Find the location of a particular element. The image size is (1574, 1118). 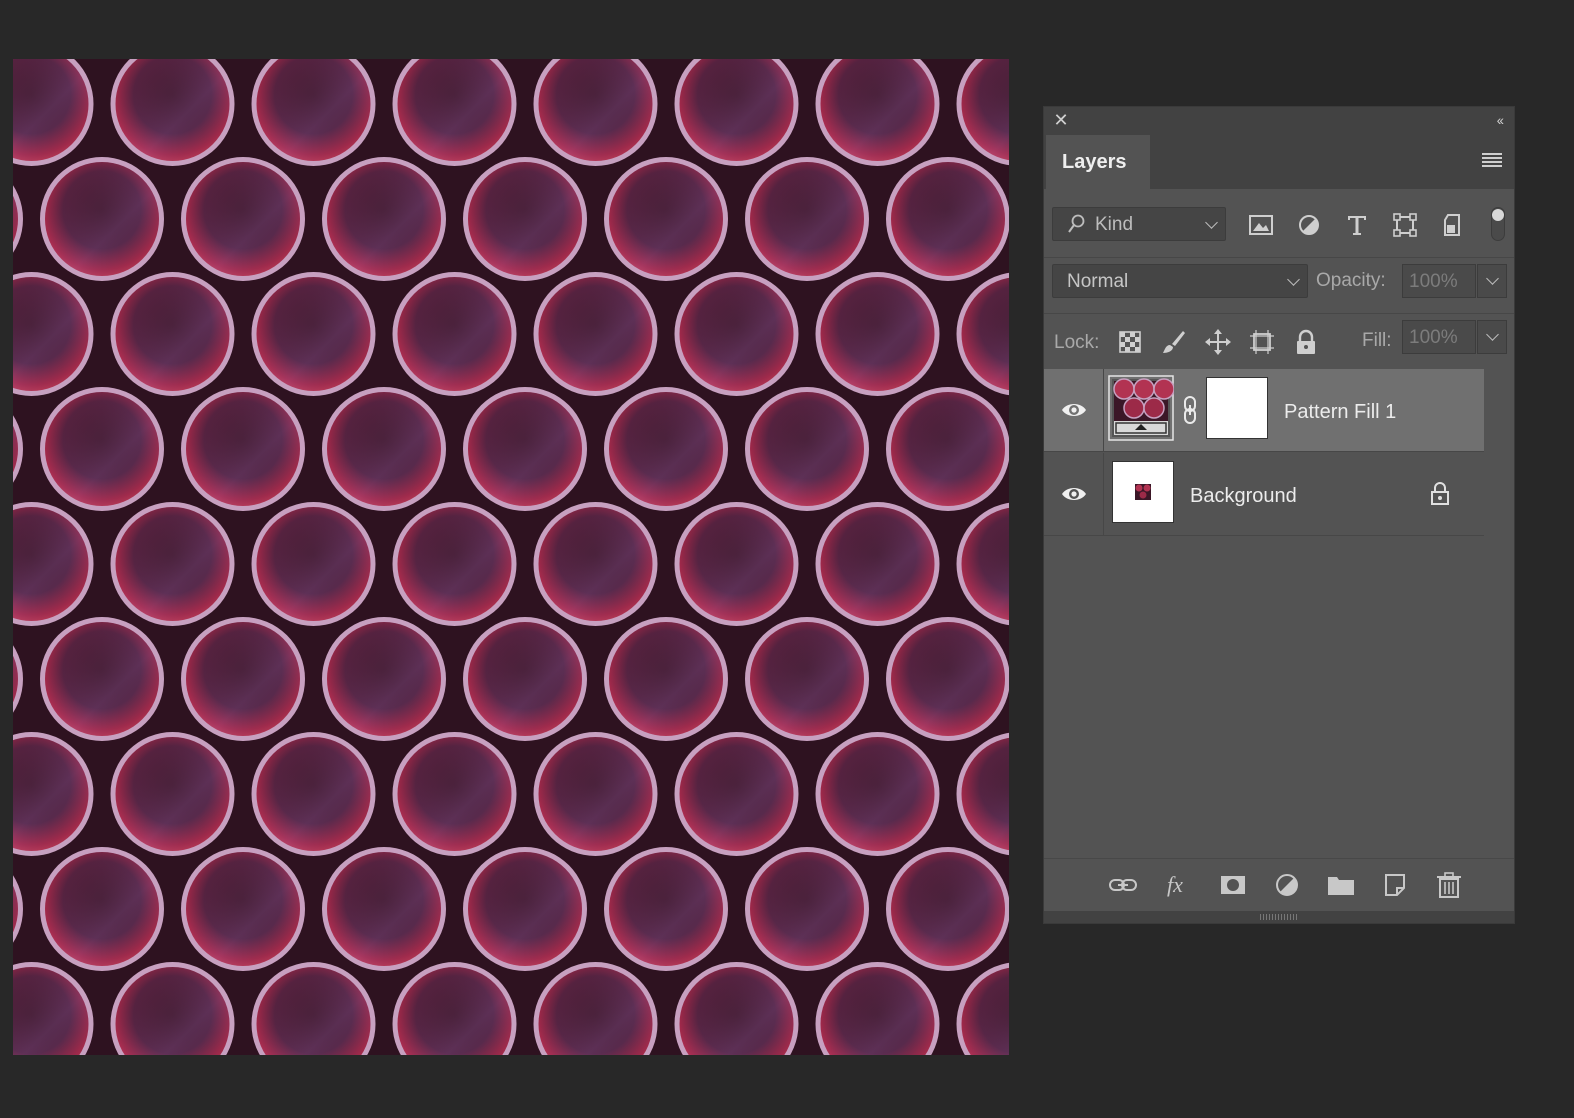

image-filter-icon is located at coordinates (1261, 225).